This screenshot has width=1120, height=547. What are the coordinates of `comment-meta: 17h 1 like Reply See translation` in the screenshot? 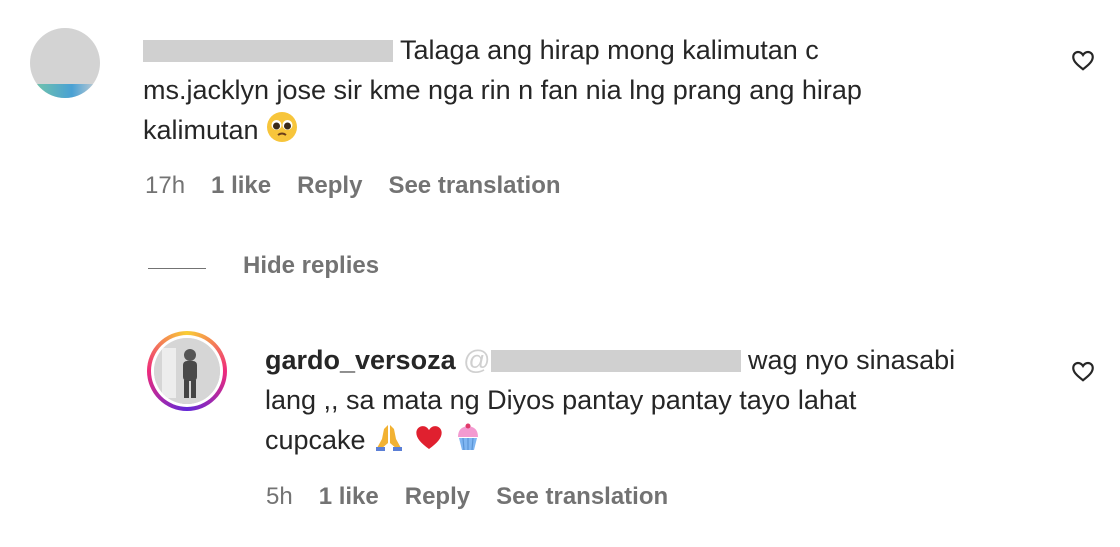 It's located at (366, 186).